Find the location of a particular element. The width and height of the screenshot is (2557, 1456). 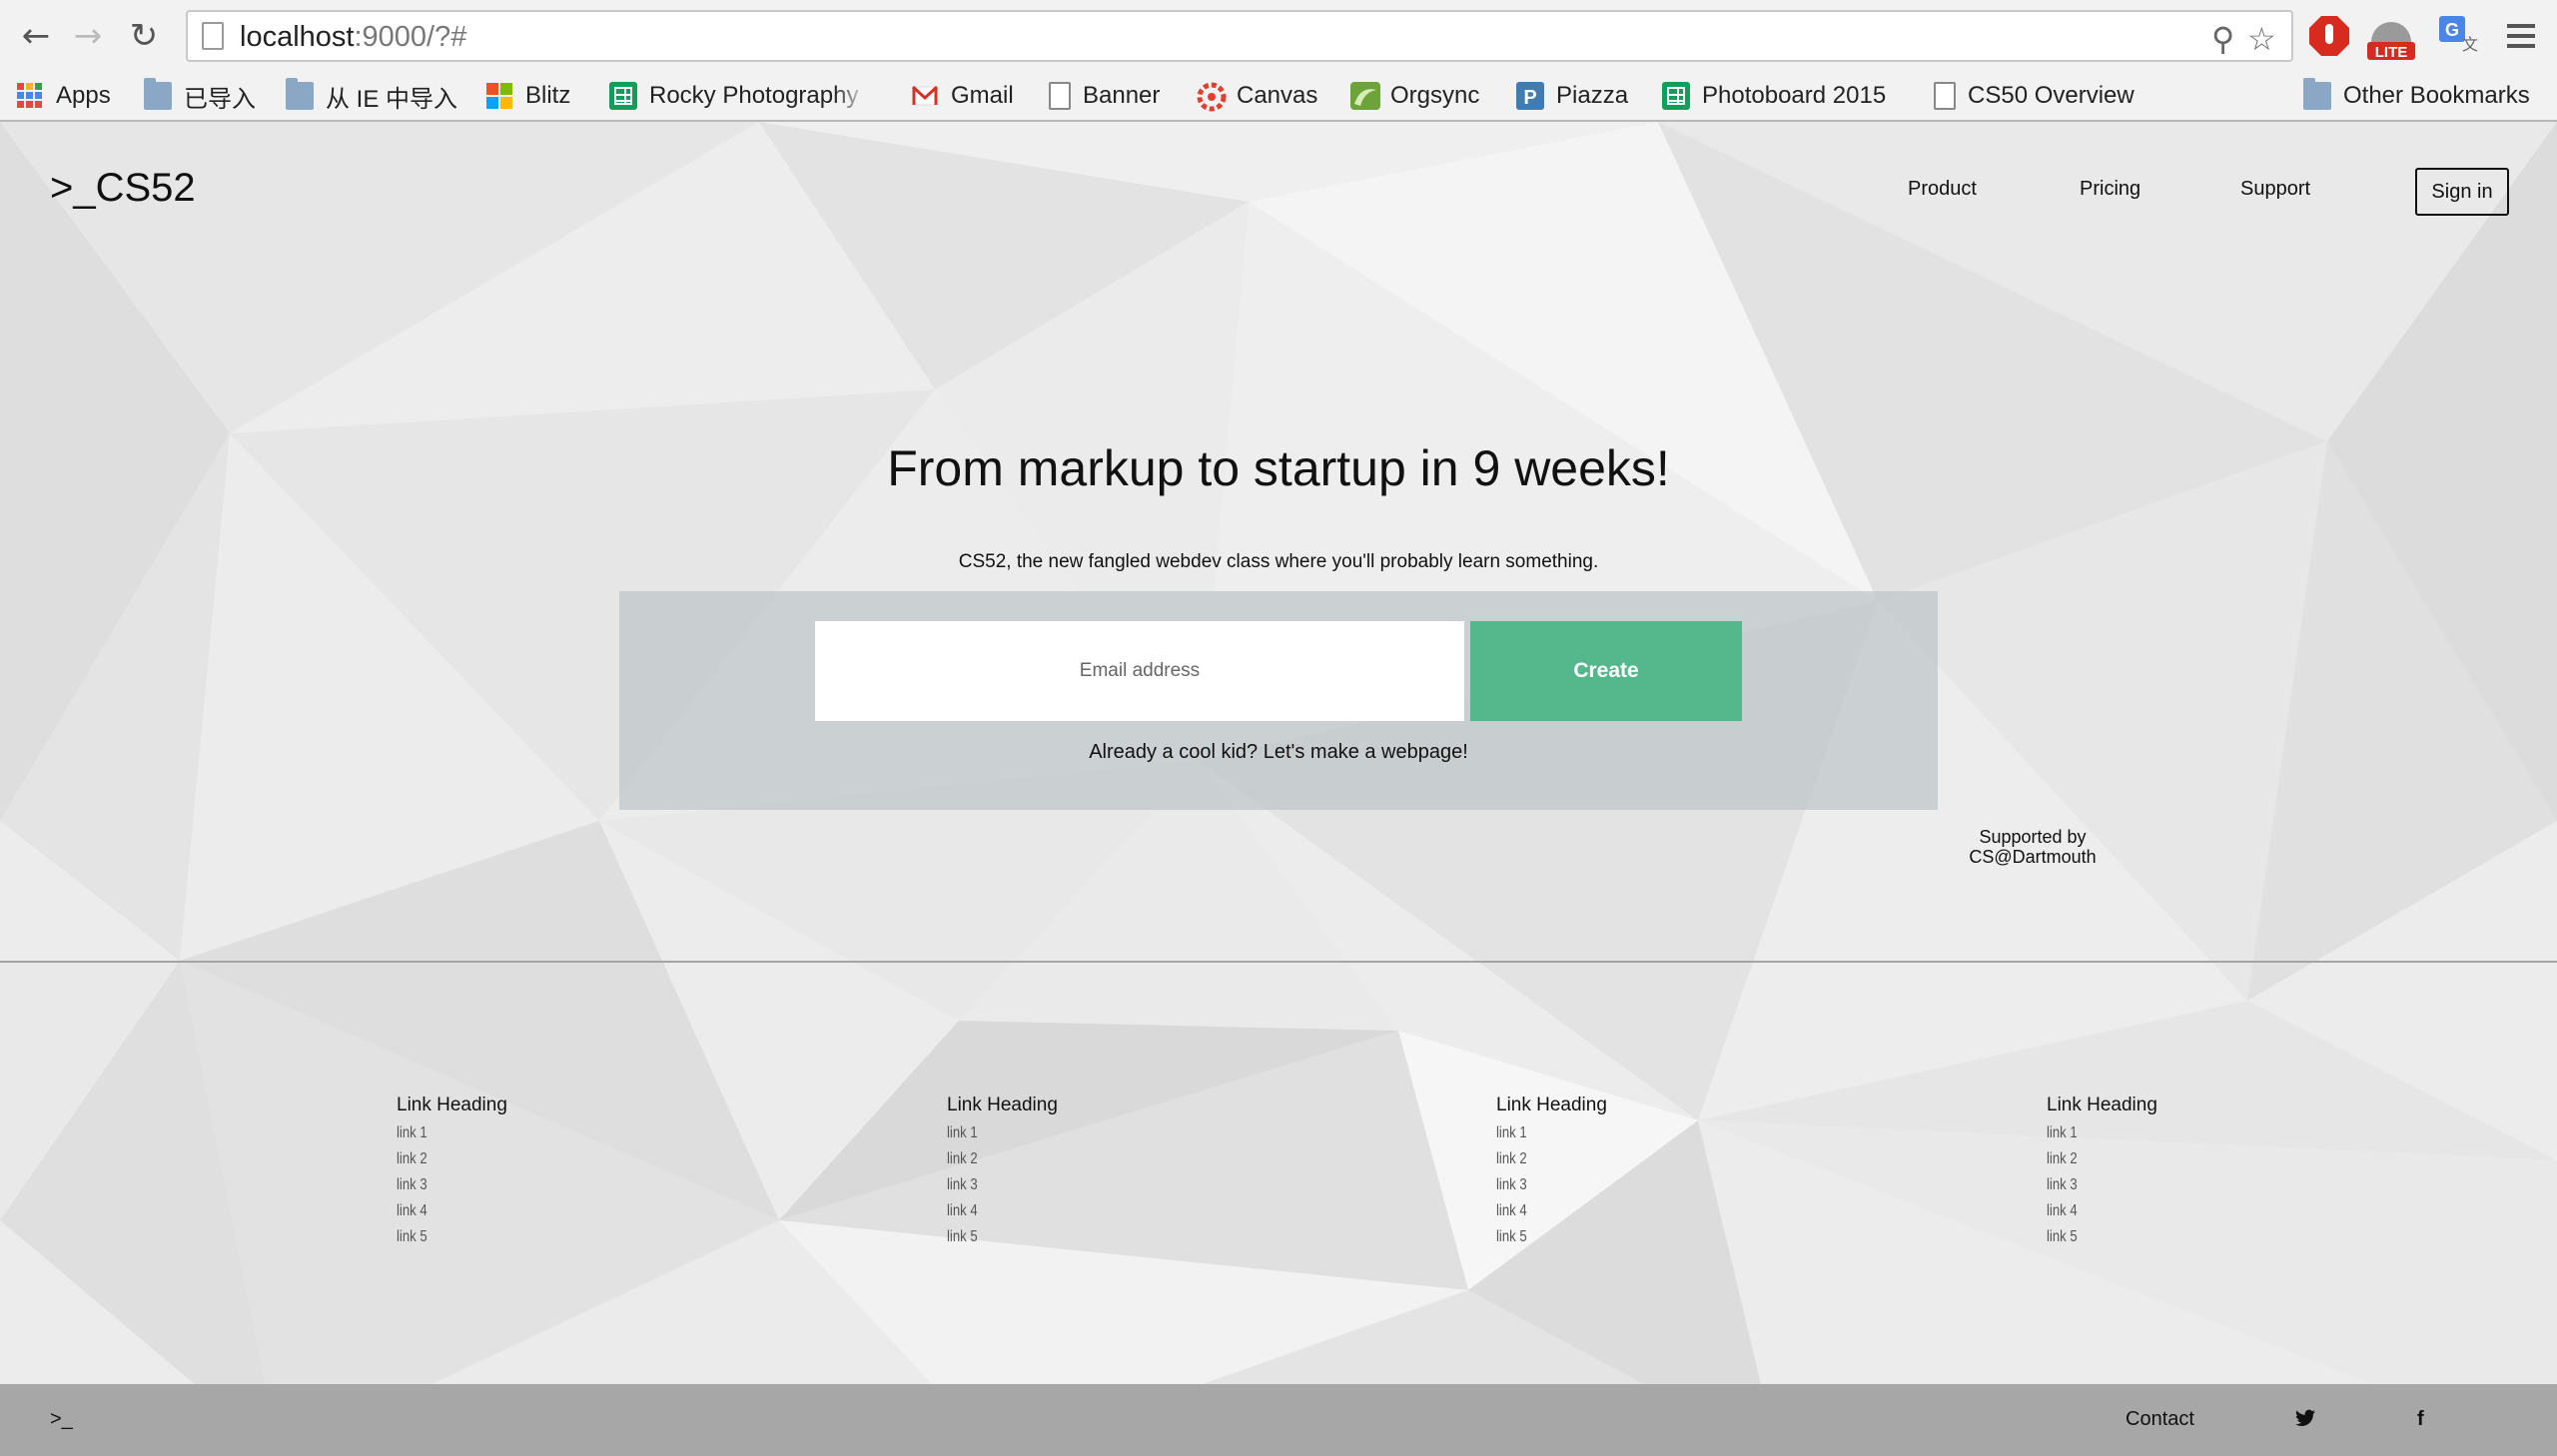

email-input is located at coordinates (1139, 671).